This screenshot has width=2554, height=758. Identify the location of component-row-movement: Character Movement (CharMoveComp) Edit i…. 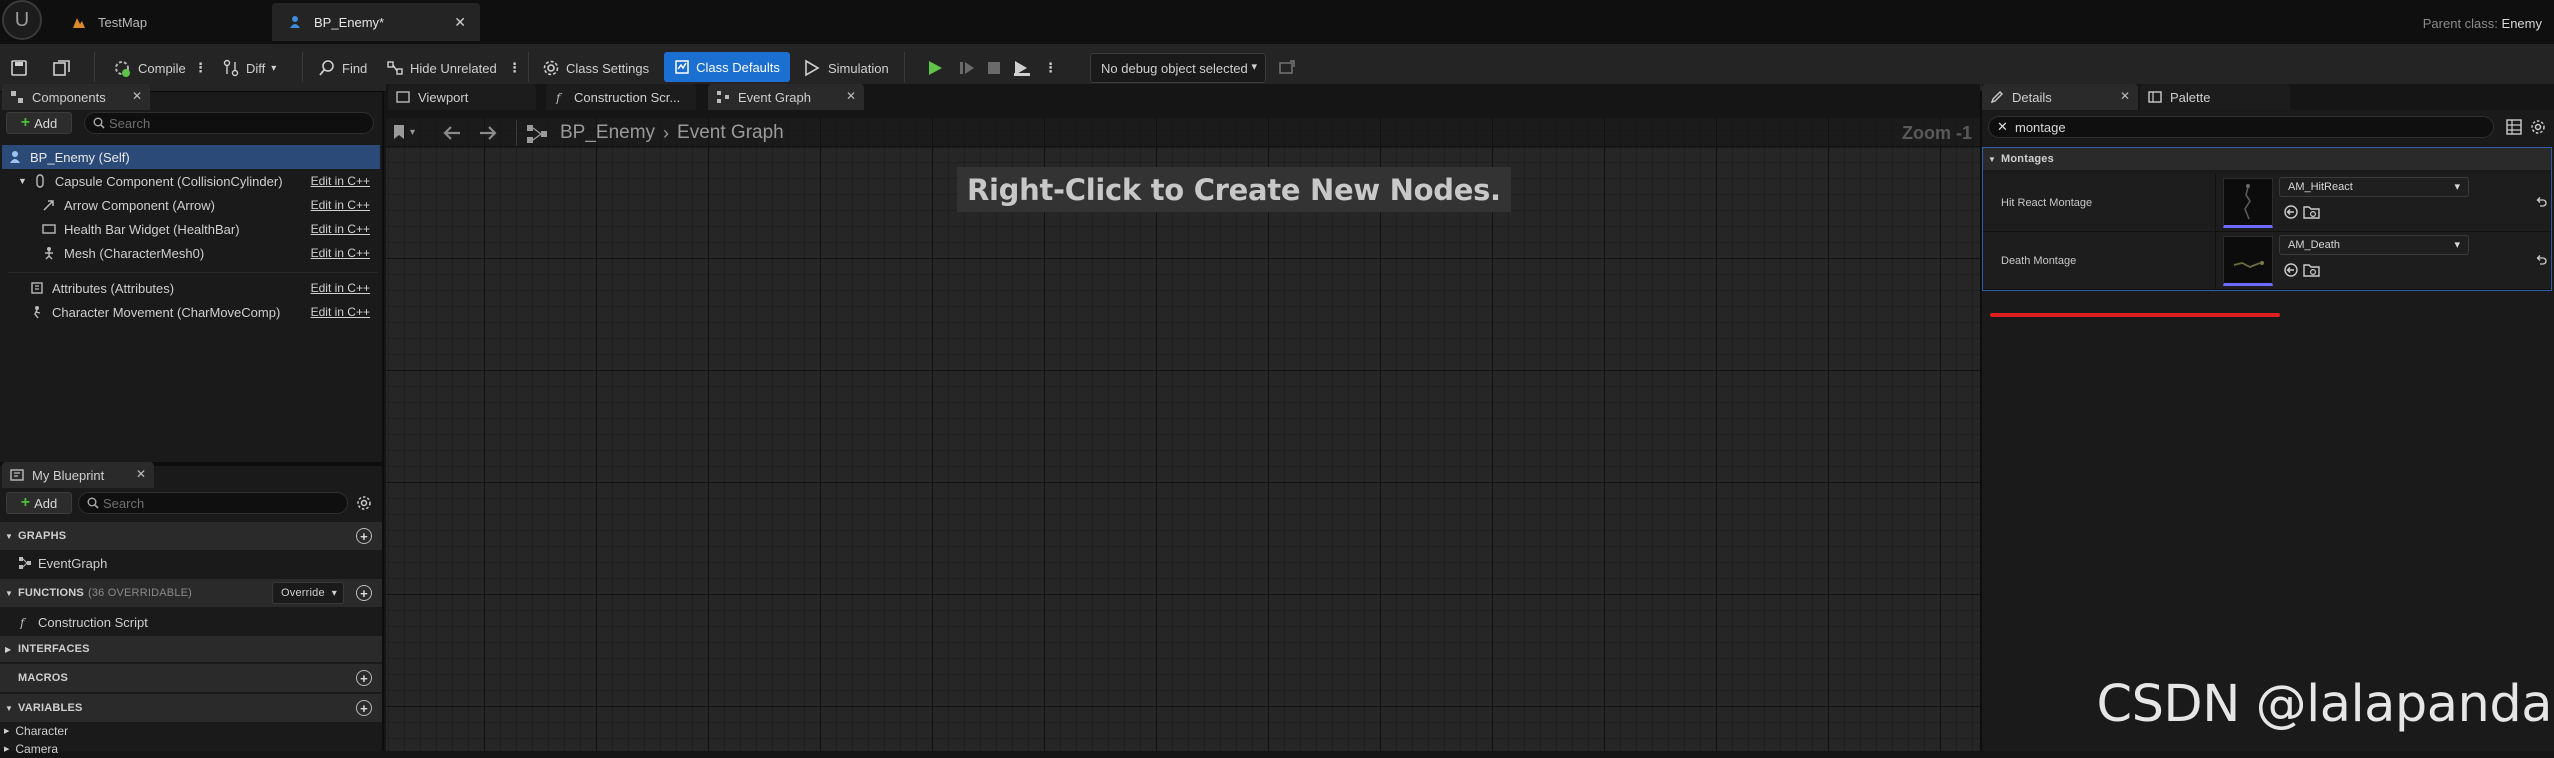
(205, 312).